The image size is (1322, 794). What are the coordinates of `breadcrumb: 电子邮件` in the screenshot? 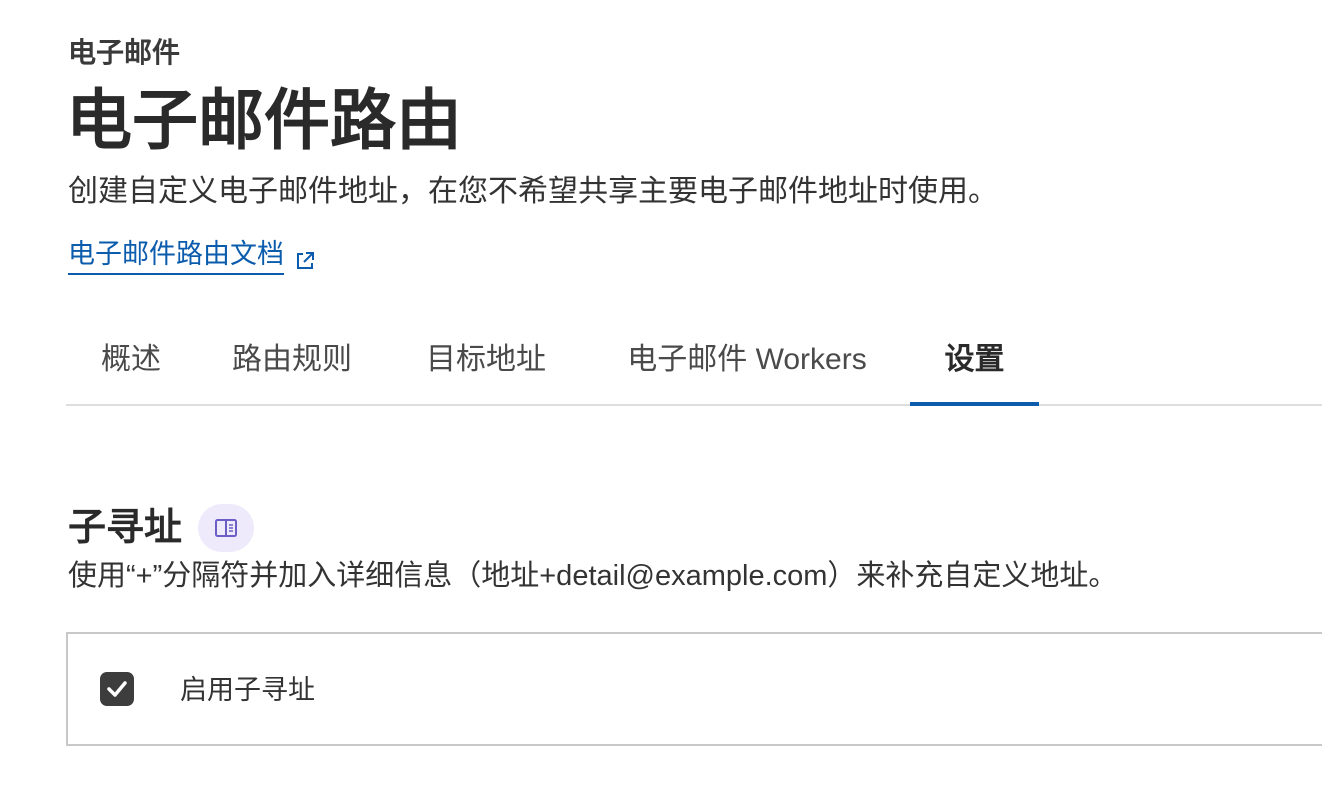 It's located at (124, 53).